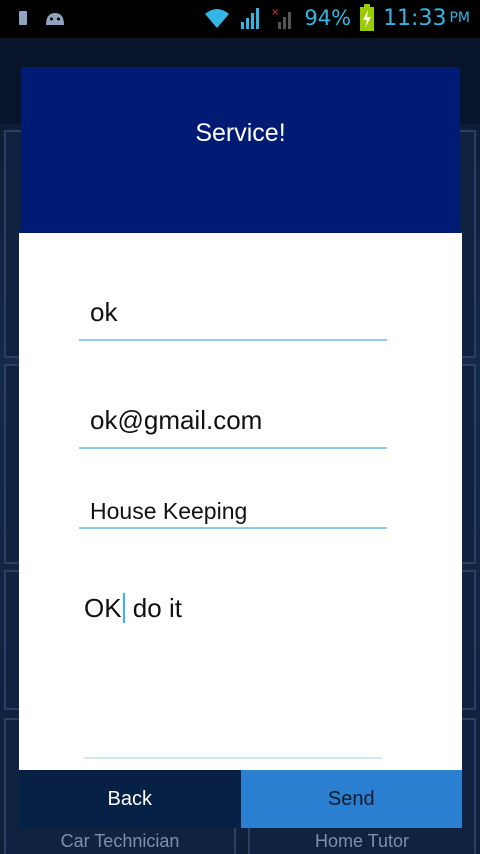 The width and height of the screenshot is (480, 854). I want to click on system-icons: × 94% 11:33 PM, so click(336, 18).